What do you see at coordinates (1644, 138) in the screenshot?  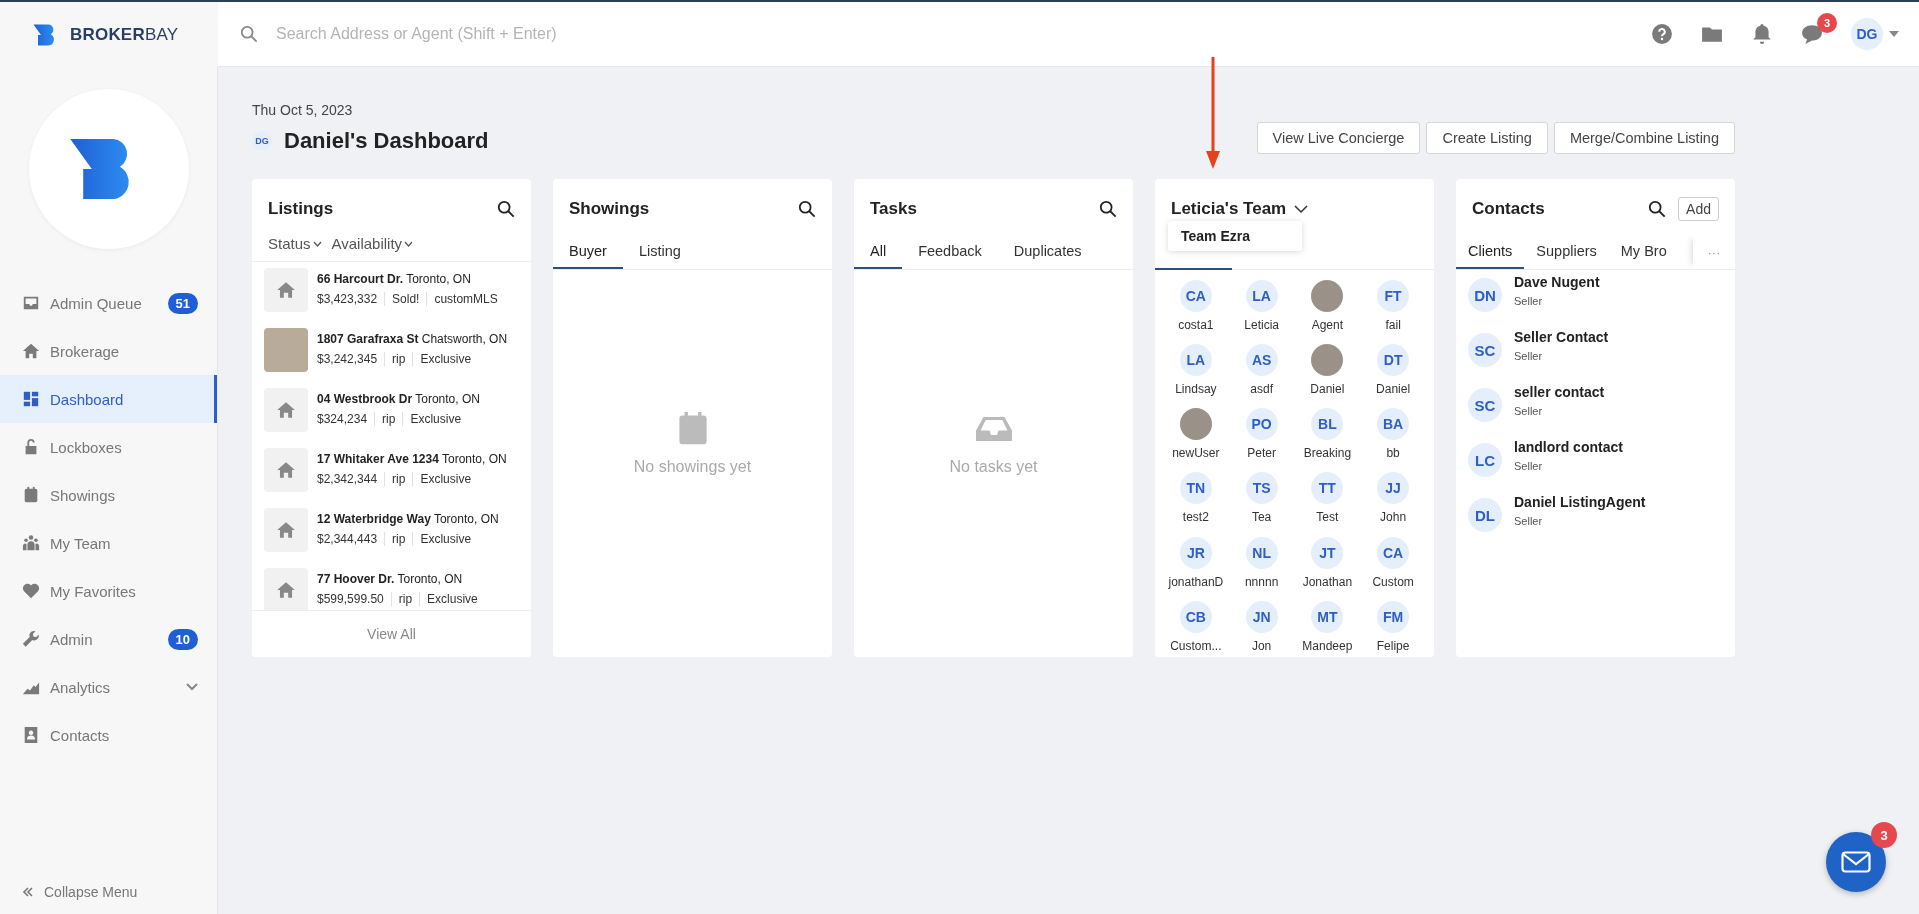 I see `action-button: Merge/Combine Listing` at bounding box center [1644, 138].